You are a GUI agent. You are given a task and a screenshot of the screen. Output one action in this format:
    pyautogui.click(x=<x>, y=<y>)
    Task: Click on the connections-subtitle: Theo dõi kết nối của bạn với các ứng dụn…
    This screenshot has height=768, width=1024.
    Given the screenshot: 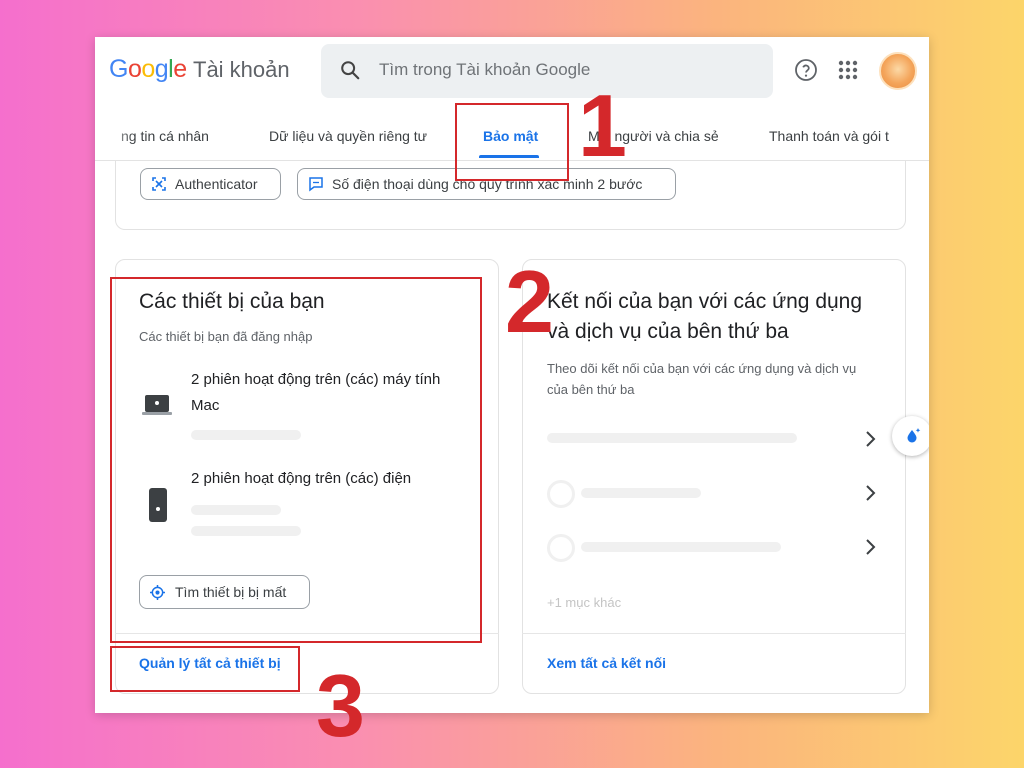 What is the action you would take?
    pyautogui.click(x=702, y=379)
    